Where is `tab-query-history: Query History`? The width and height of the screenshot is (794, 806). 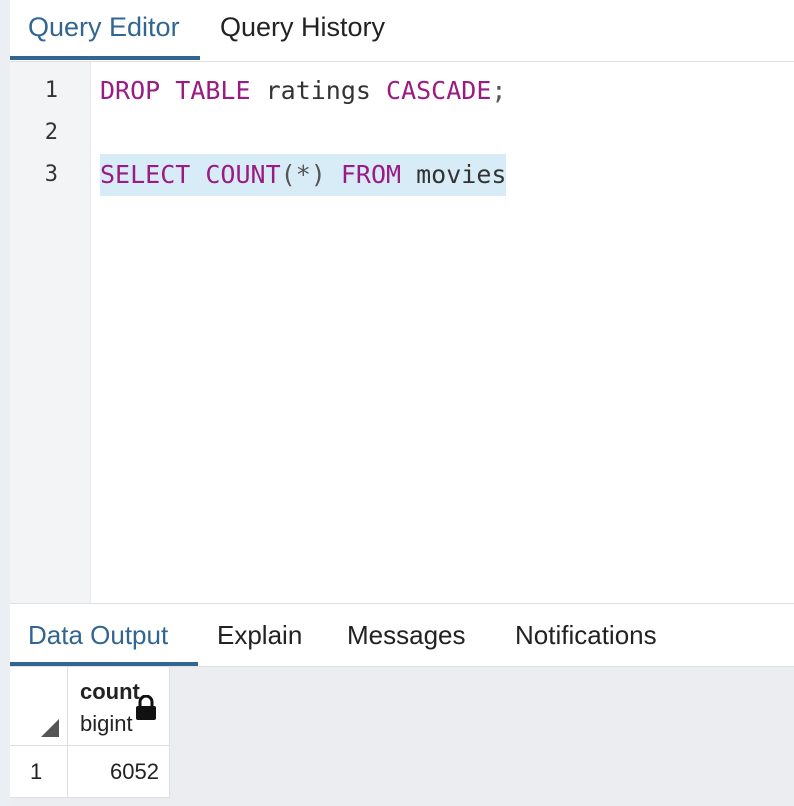
tab-query-history: Query History is located at coordinates (302, 27).